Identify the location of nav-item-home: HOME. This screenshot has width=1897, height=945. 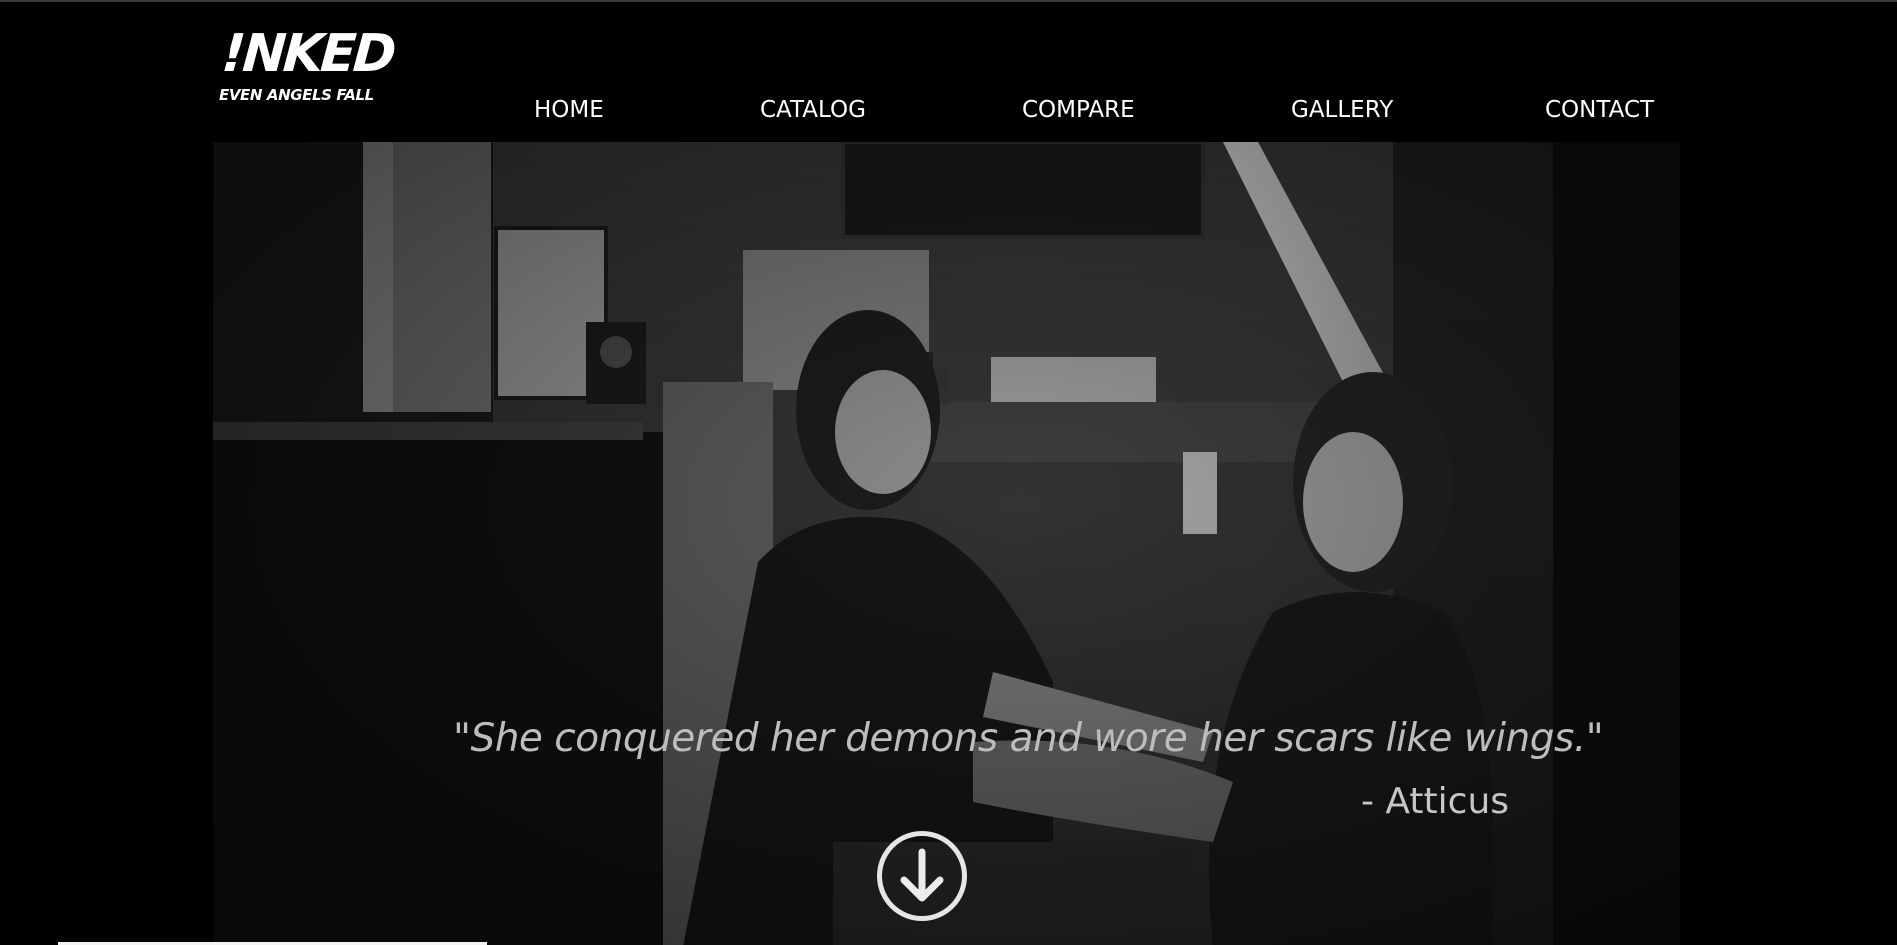
(569, 110).